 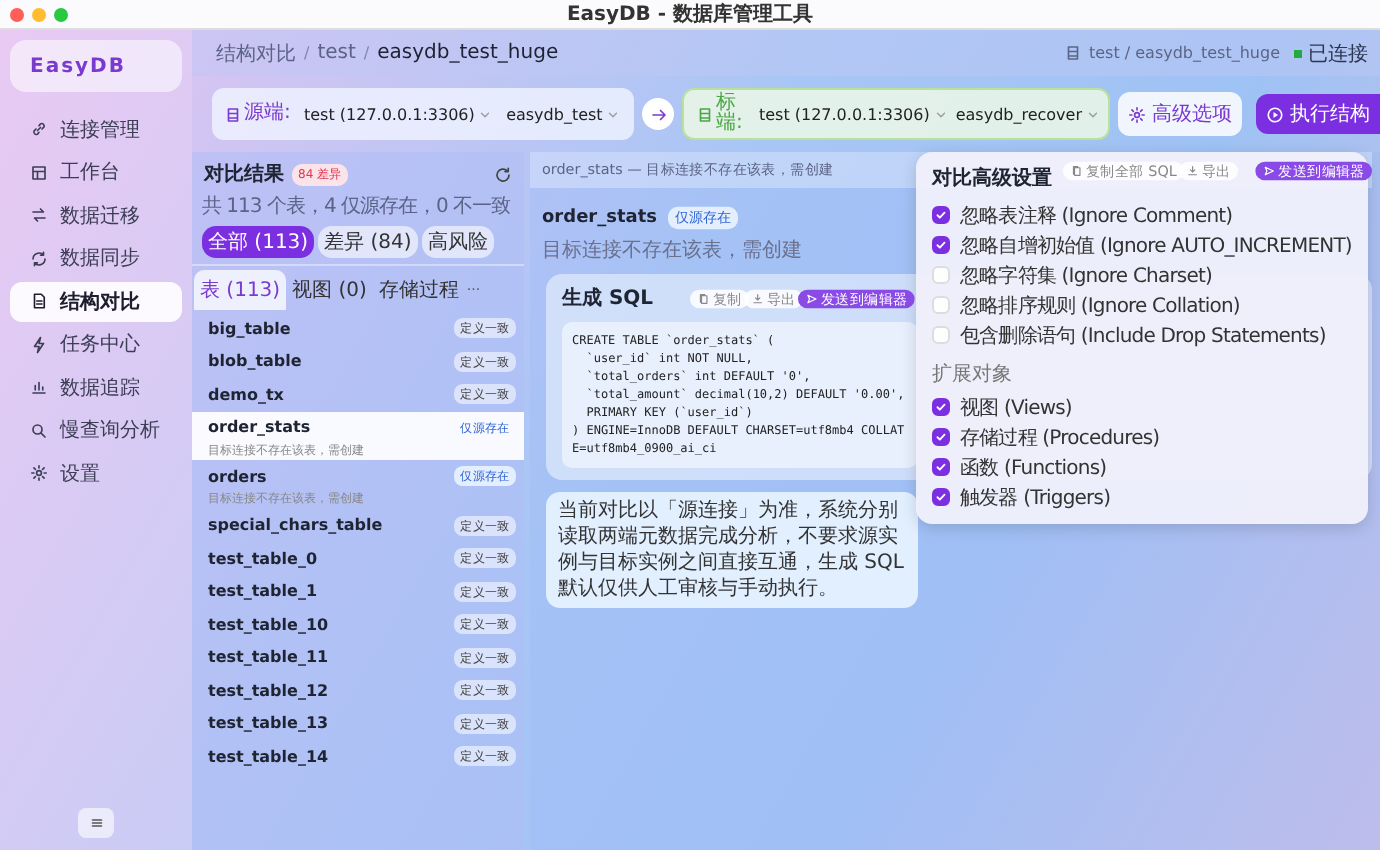 What do you see at coordinates (732, 550) in the screenshot?
I see `info-message: 当前对比以「源连接」为准，系统分别读取两端元数据完成分析，不要求源实例与目标实例之间直接互通，生成 SQL 默认仅供人工审核与手动执行。` at bounding box center [732, 550].